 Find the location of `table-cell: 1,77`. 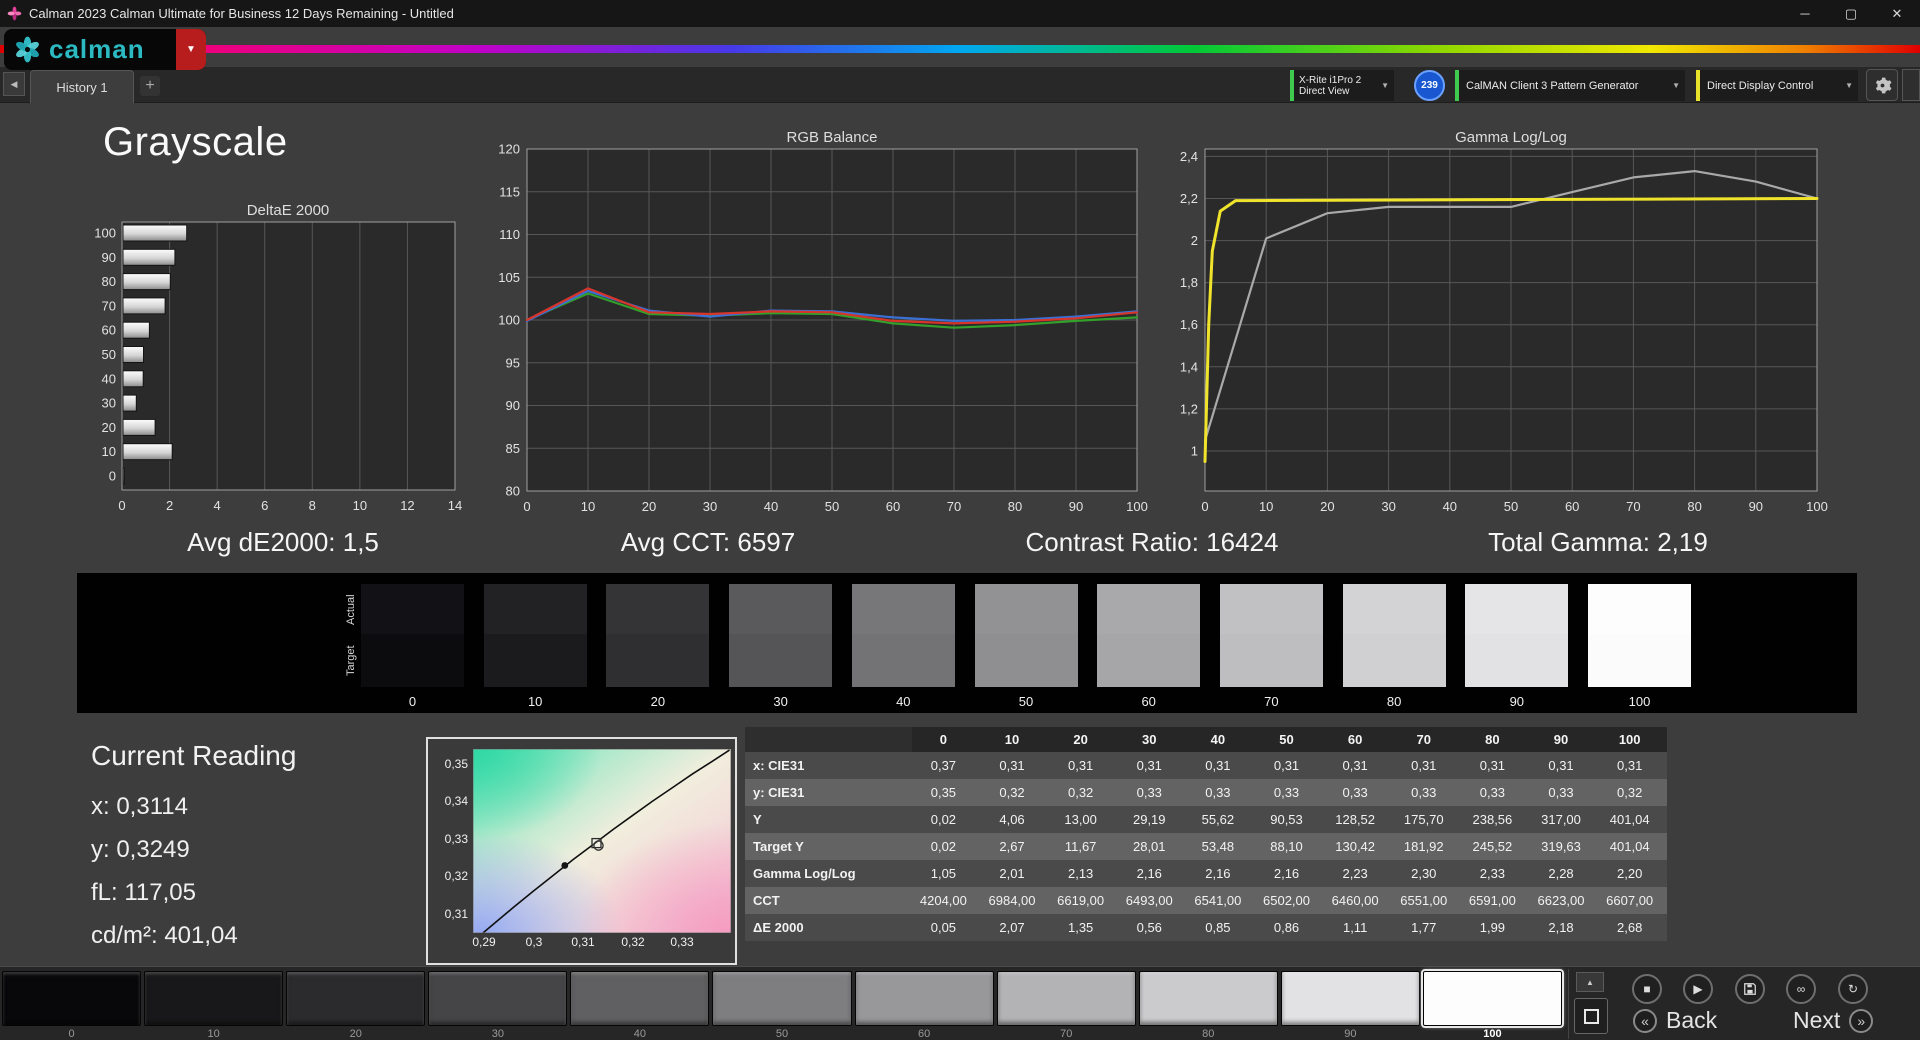

table-cell: 1,77 is located at coordinates (1427, 927).